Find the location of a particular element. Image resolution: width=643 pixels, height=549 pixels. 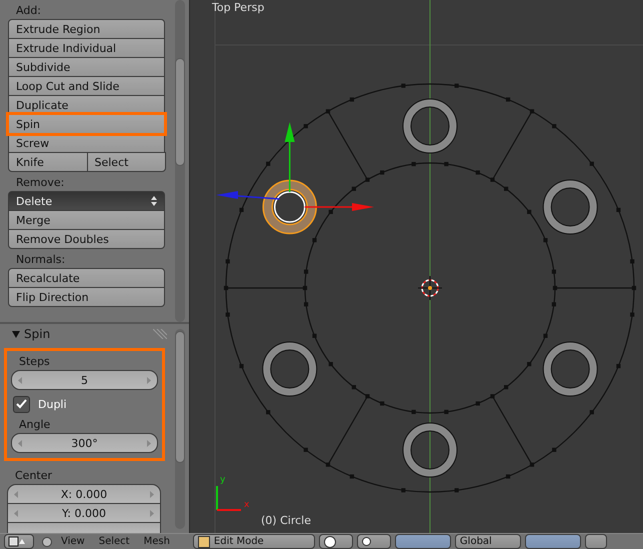

tool-button: Subdivide is located at coordinates (86, 67).